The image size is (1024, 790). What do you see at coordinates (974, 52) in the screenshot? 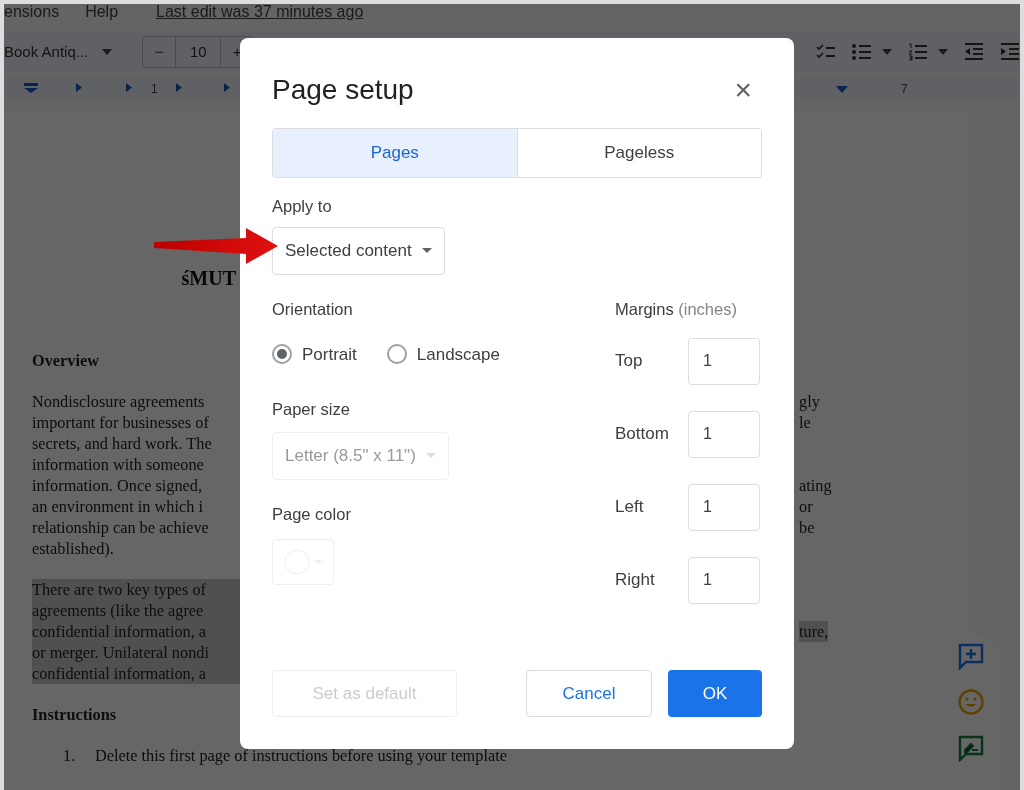
I see `decrease-indent-icon` at bounding box center [974, 52].